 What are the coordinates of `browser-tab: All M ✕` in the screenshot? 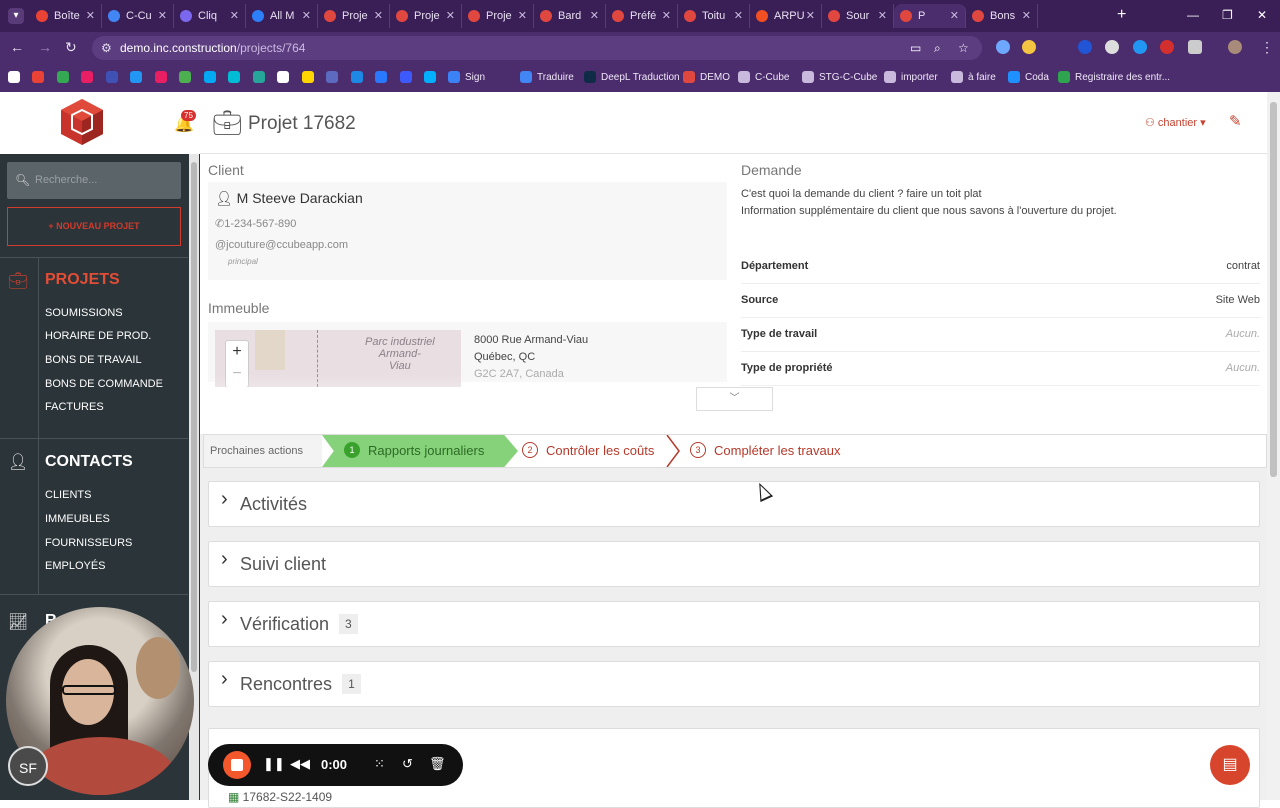 It's located at (282, 16).